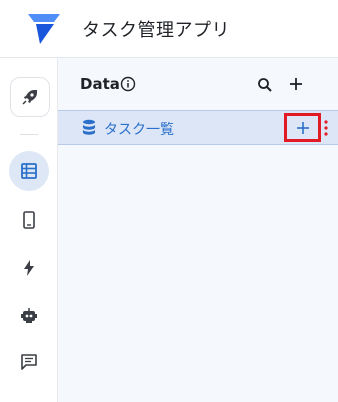 This screenshot has height=402, width=338. I want to click on plus-icon, so click(302, 127).